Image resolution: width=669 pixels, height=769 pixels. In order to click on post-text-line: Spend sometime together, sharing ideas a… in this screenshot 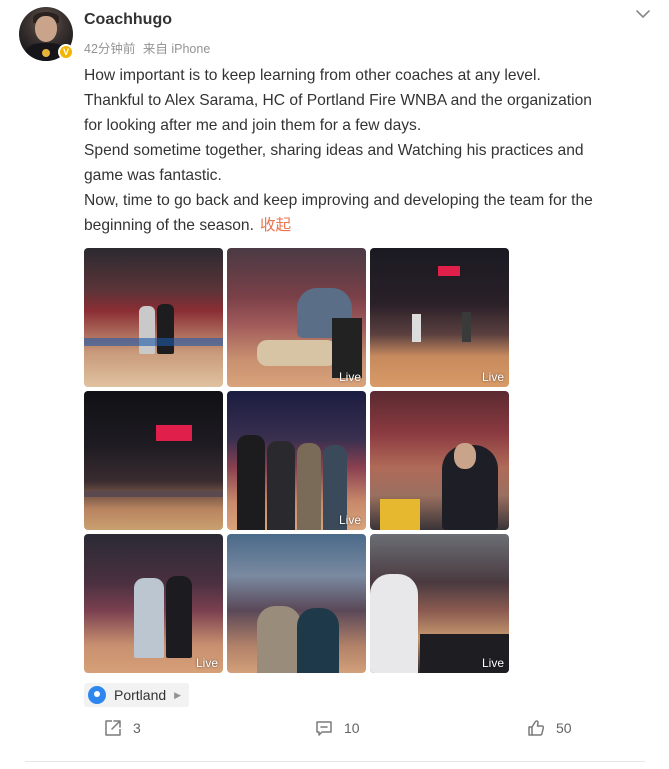, I will do `click(334, 150)`.